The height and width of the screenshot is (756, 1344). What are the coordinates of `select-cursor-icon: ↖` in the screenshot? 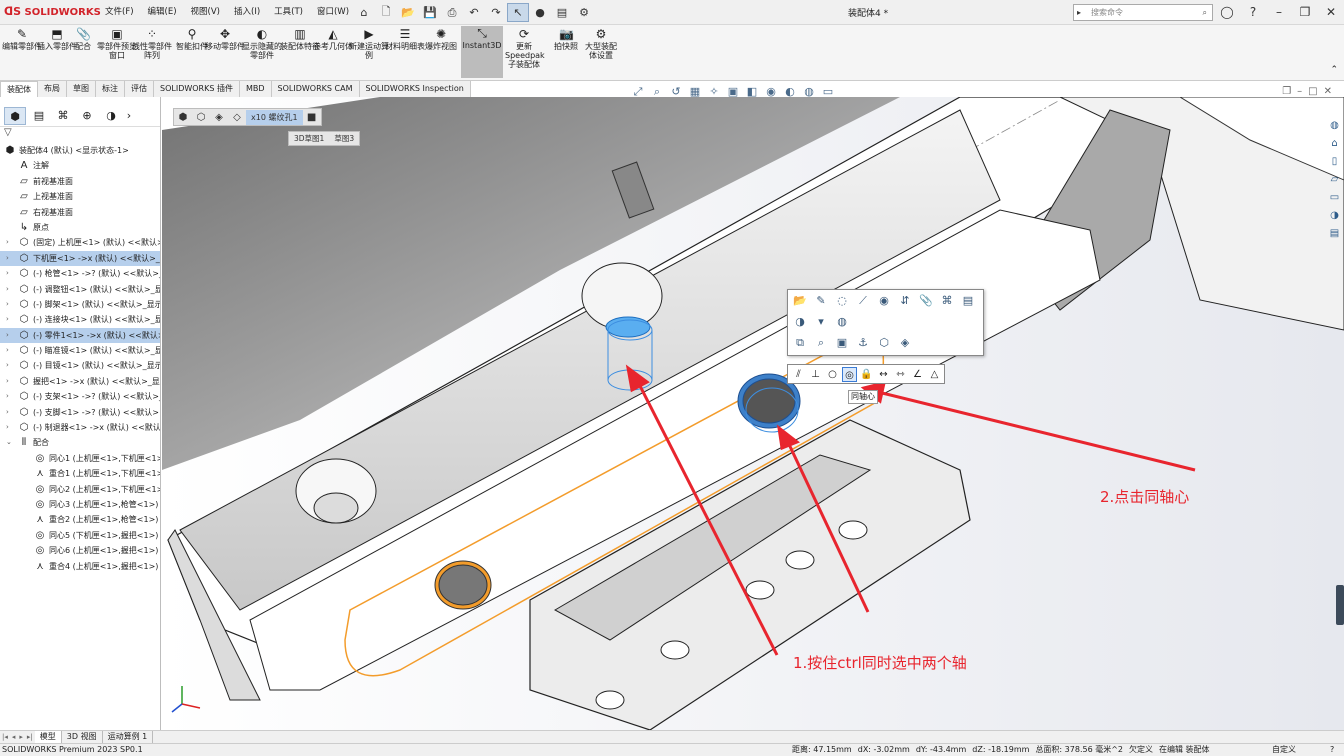 It's located at (518, 12).